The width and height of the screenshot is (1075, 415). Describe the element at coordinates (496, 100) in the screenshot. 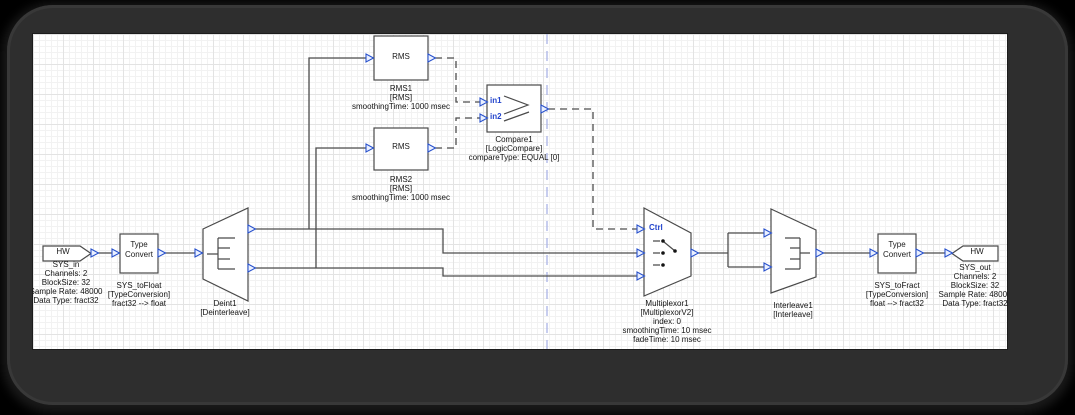

I see `compare1-in1-label: in1` at that location.